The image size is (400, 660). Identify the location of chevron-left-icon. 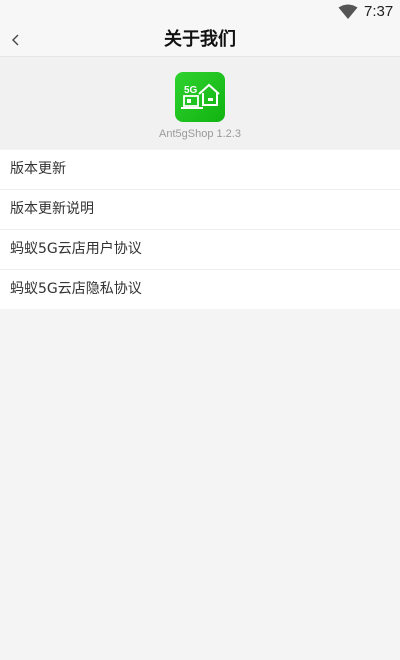
(15, 40).